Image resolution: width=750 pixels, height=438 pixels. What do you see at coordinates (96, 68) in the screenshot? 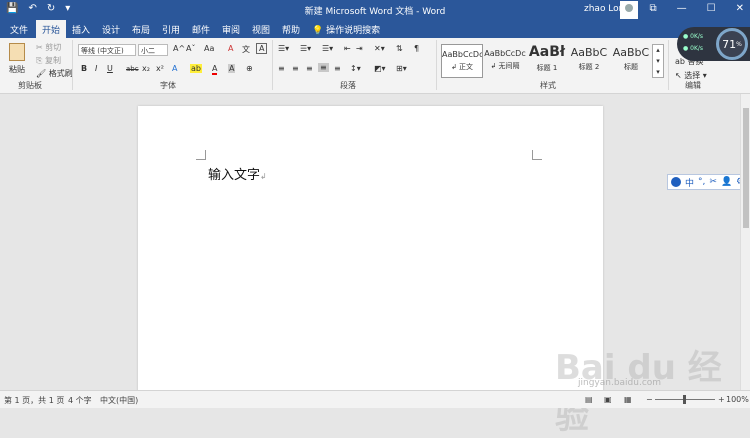
I see `italic-button: I` at bounding box center [96, 68].